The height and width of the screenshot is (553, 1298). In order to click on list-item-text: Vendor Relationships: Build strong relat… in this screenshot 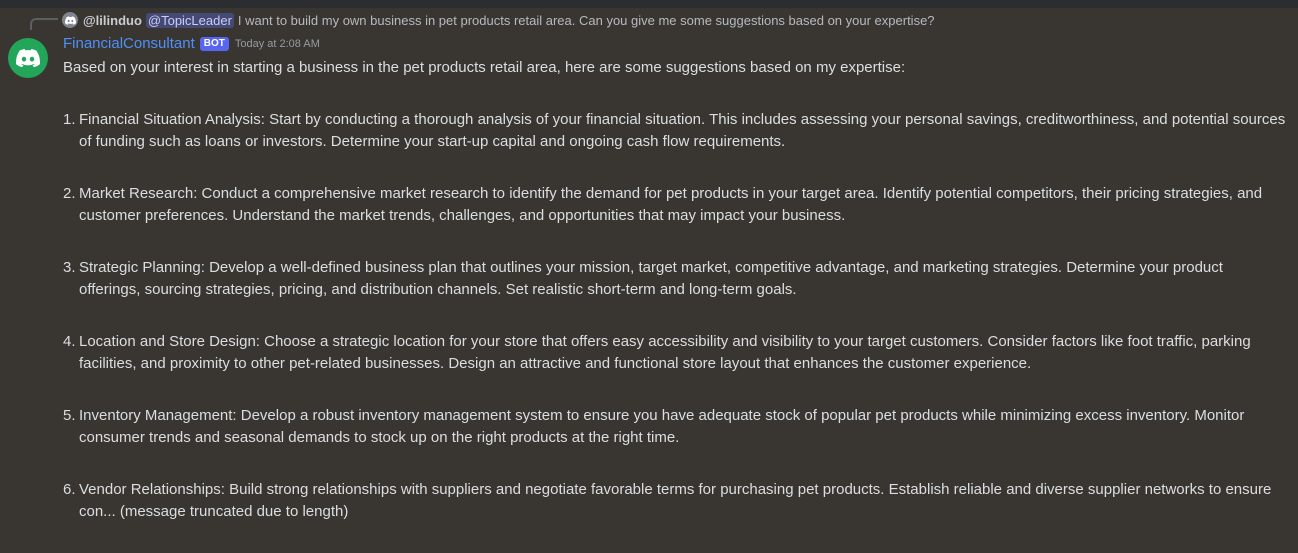, I will do `click(675, 500)`.